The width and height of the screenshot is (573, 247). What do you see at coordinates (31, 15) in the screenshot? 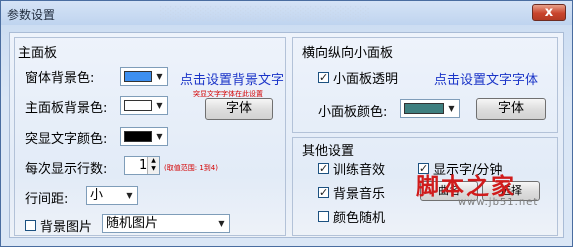
I see `window-title: 参数设置` at bounding box center [31, 15].